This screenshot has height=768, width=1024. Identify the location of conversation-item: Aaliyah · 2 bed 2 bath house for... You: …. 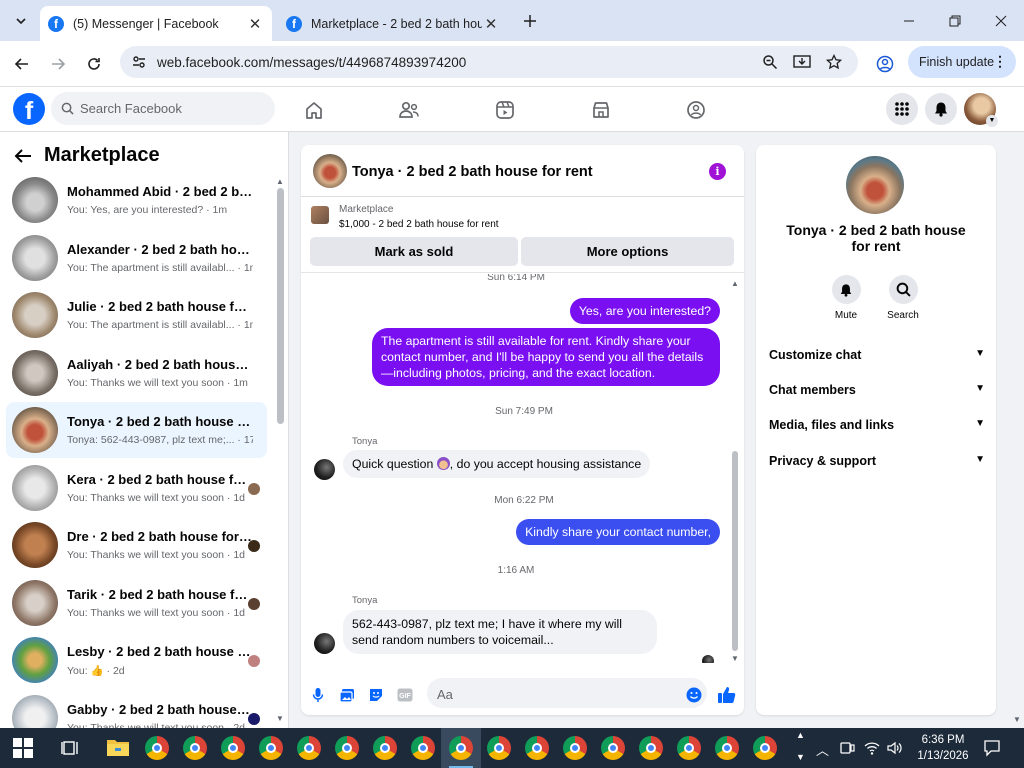
(136, 373).